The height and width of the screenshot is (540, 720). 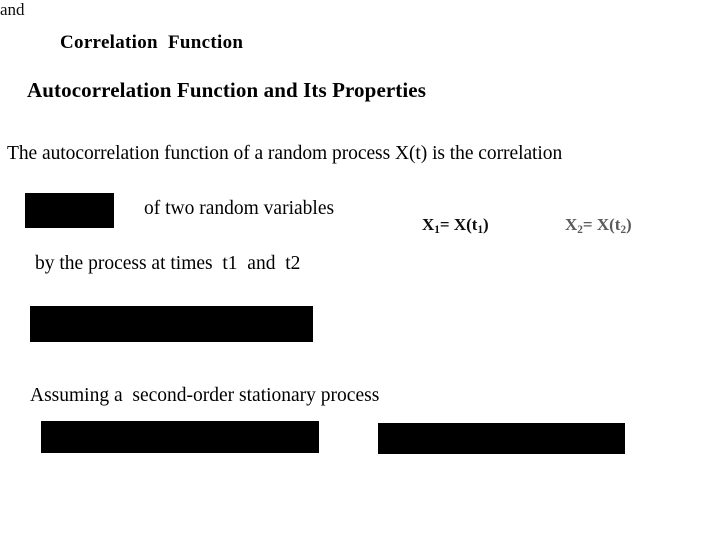 I want to click on math-x1-equation: = X(t, so click(x=458, y=224).